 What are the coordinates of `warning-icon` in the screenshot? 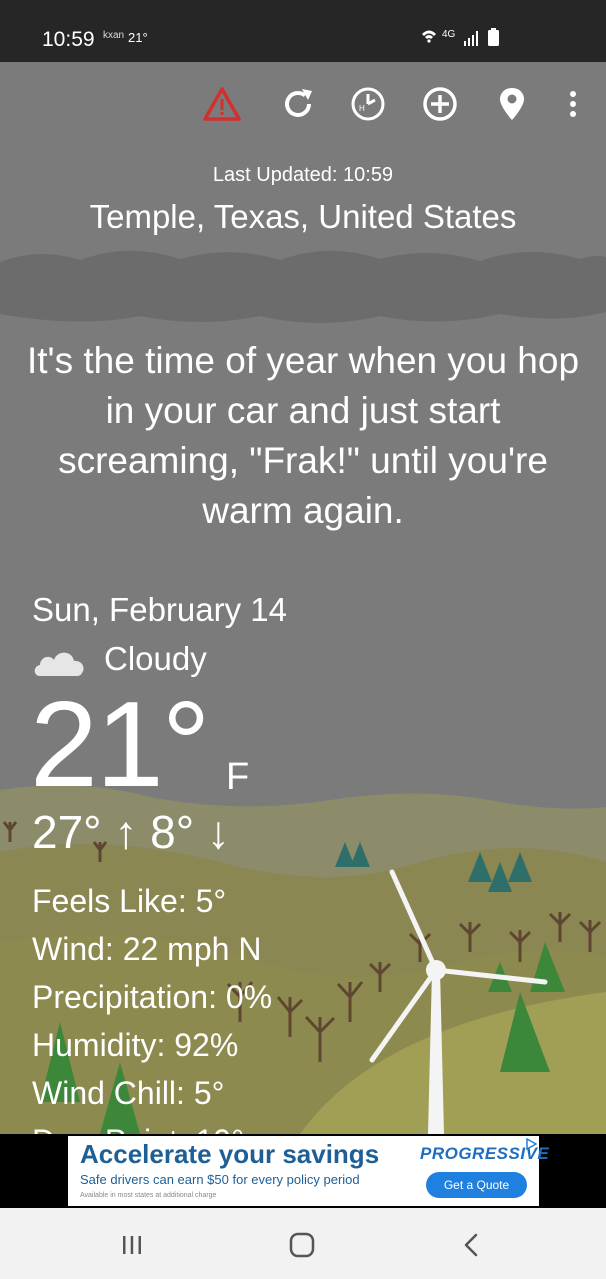 It's located at (222, 104).